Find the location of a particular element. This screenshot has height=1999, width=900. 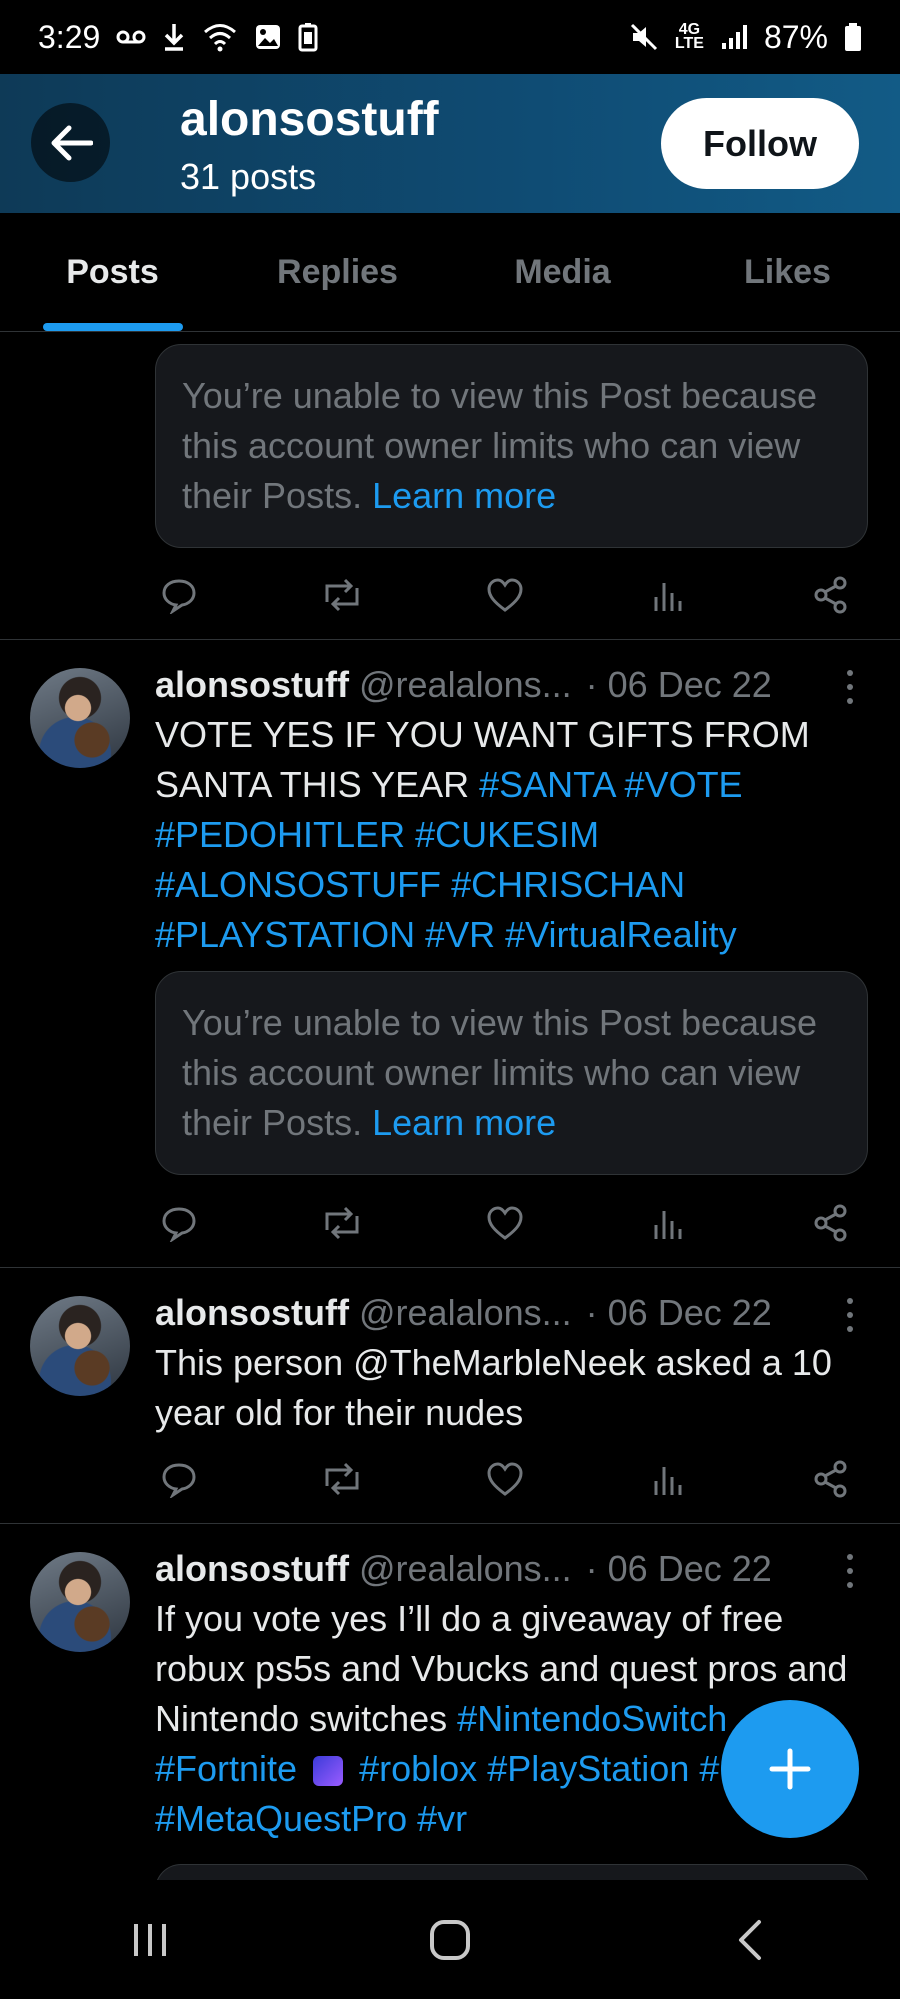

battery-percent: 87% is located at coordinates (795, 36).